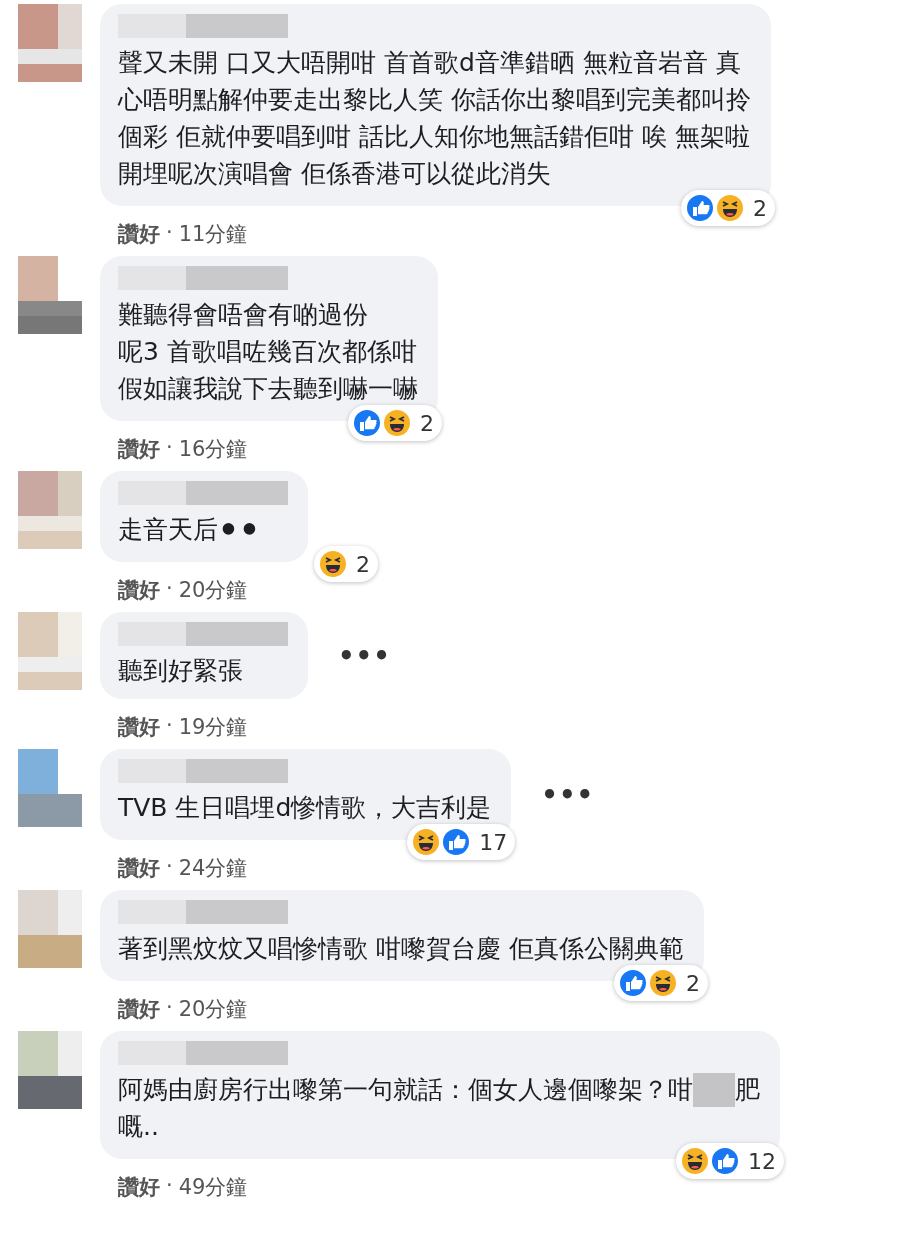 The image size is (900, 1233). Describe the element at coordinates (213, 1187) in the screenshot. I see `comment-time: 49分鐘` at that location.